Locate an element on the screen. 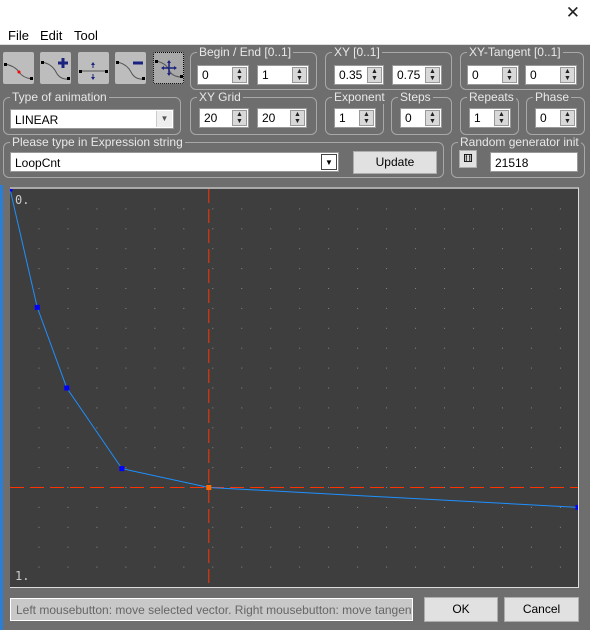 Image resolution: width=590 pixels, height=630 pixels. bottom-axis-label: 1. is located at coordinates (22, 576).